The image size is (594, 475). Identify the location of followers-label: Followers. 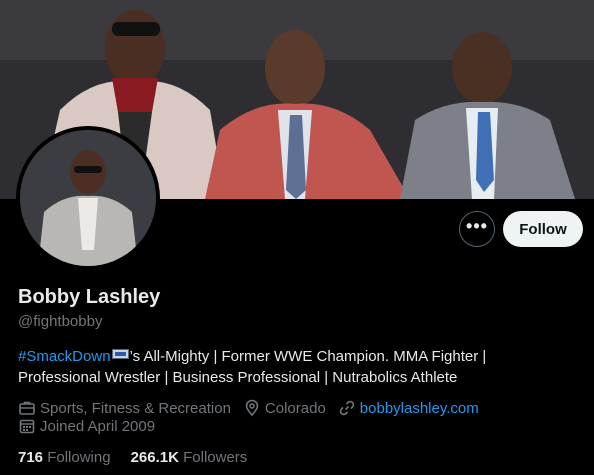
(215, 457).